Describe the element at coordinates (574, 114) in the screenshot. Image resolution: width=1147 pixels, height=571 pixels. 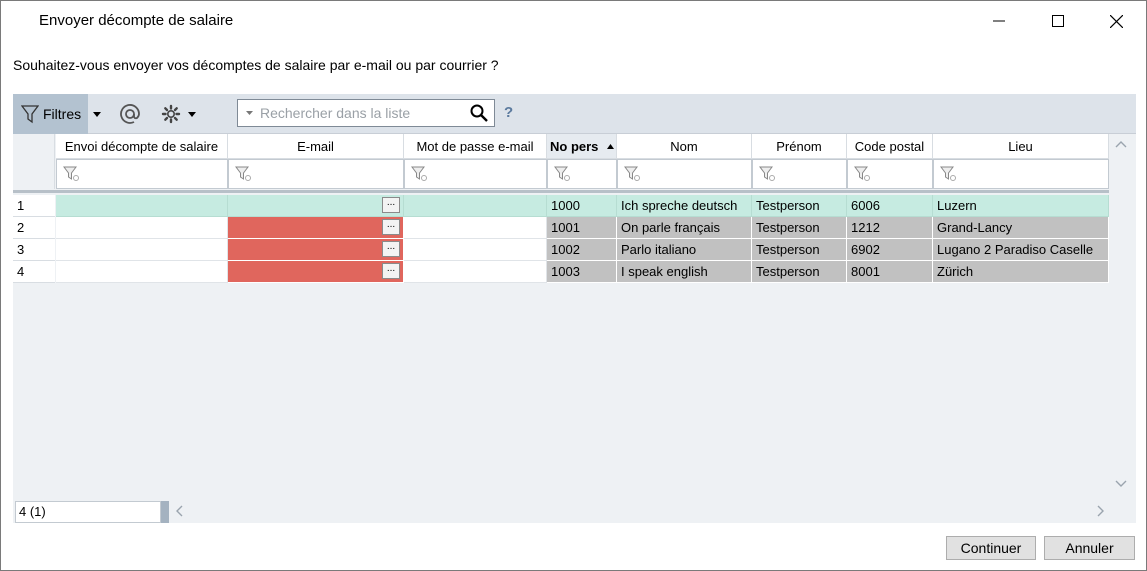
I see `grid-toolbar: Filtres Rechercher dans la liste ?` at that location.